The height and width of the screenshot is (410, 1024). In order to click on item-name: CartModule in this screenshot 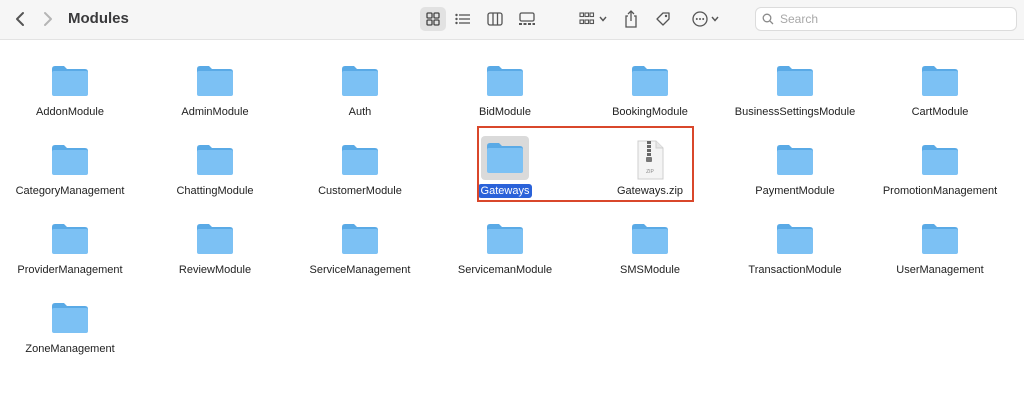, I will do `click(940, 112)`.